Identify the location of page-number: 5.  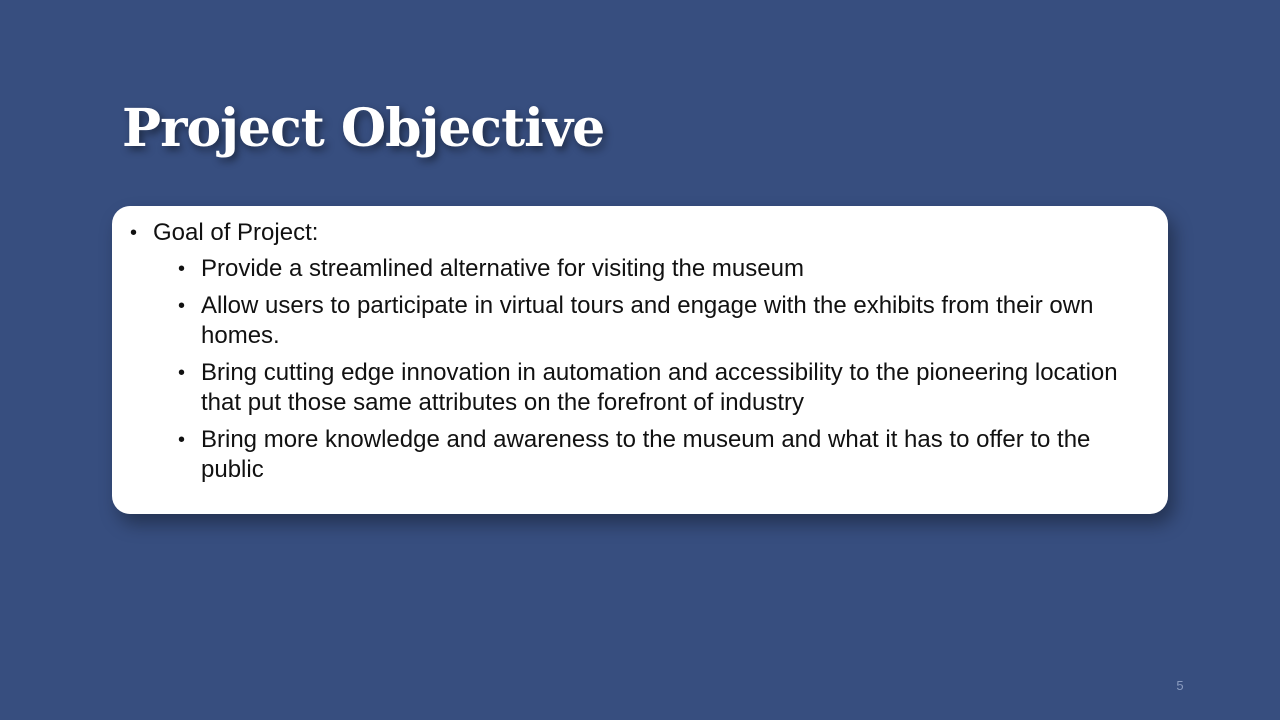
(1180, 685).